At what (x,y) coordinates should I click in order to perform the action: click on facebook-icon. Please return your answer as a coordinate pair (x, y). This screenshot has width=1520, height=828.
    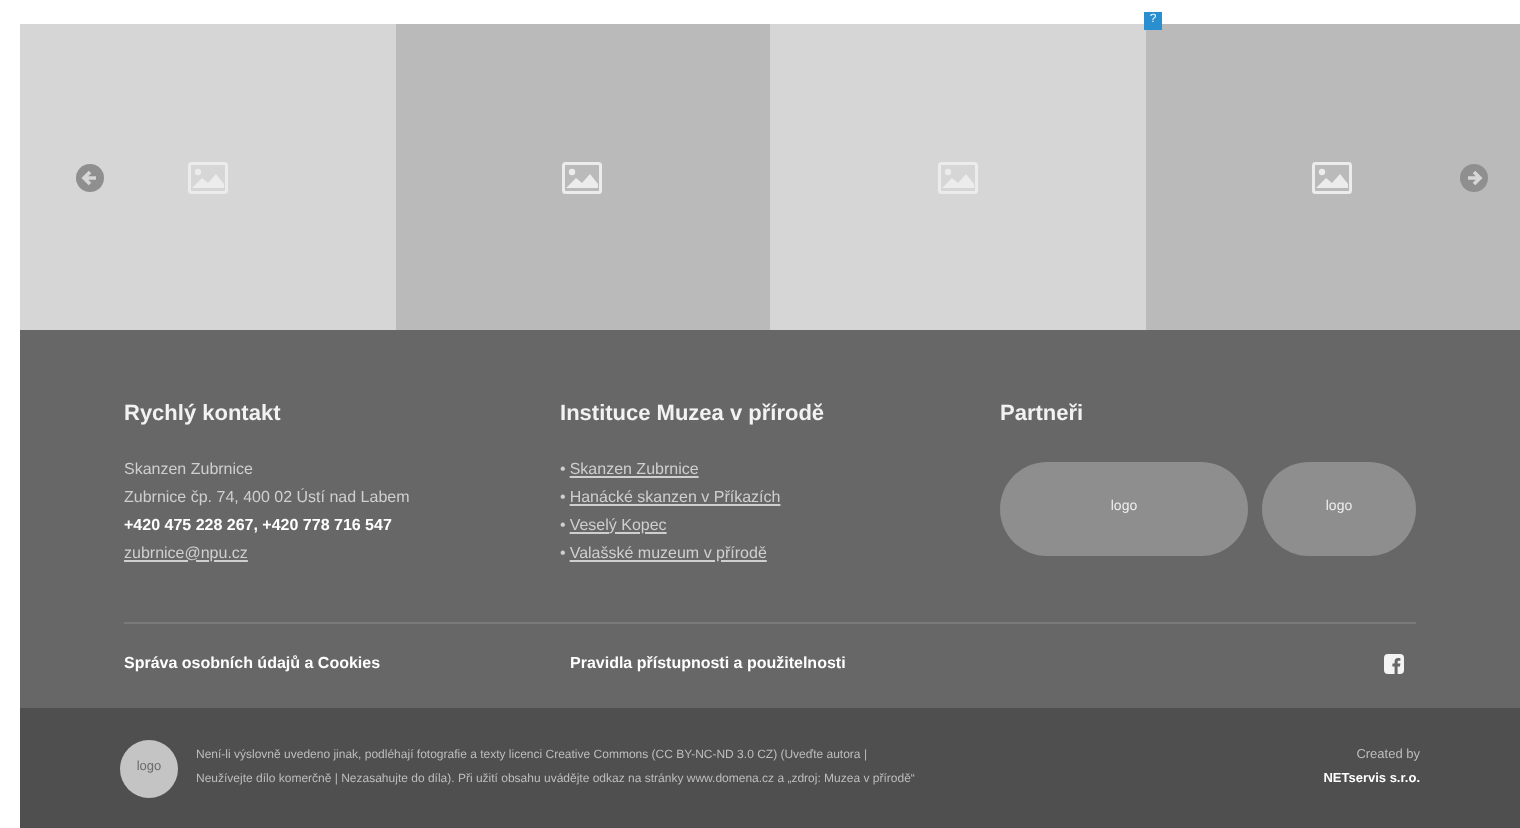
    Looking at the image, I should click on (1394, 663).